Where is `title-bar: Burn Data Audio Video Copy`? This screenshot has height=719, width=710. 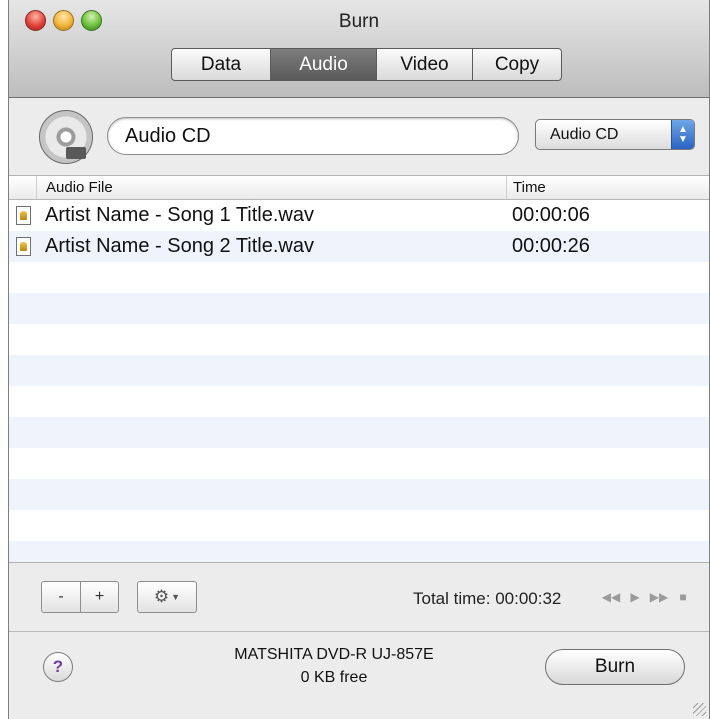
title-bar: Burn Data Audio Video Copy is located at coordinates (359, 49).